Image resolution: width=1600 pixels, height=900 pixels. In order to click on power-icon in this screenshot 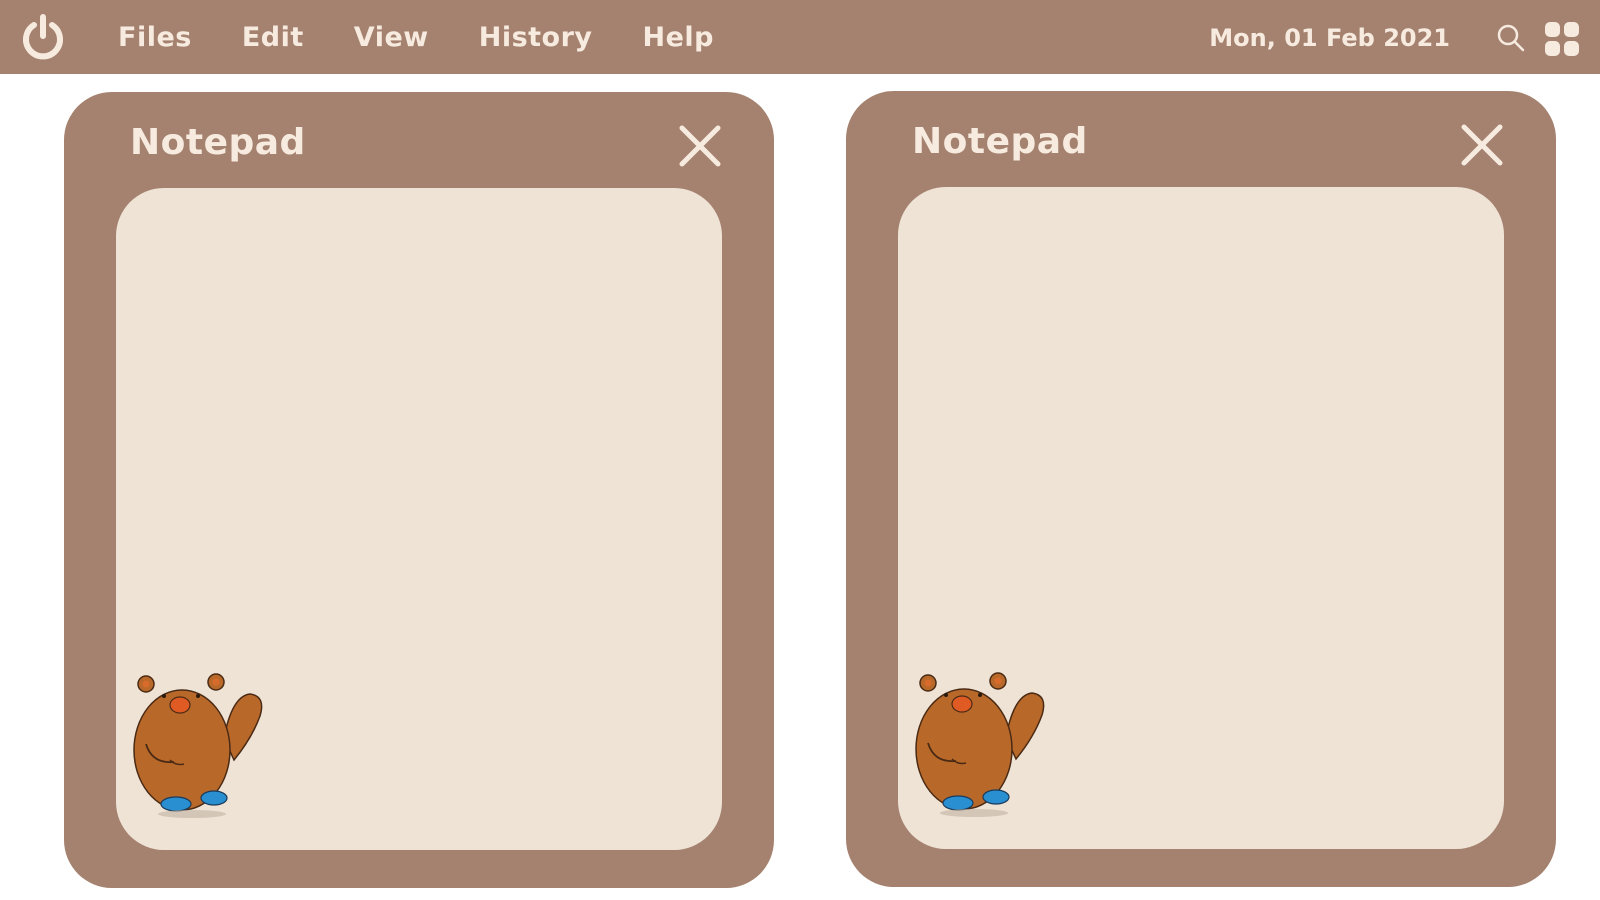, I will do `click(43, 36)`.